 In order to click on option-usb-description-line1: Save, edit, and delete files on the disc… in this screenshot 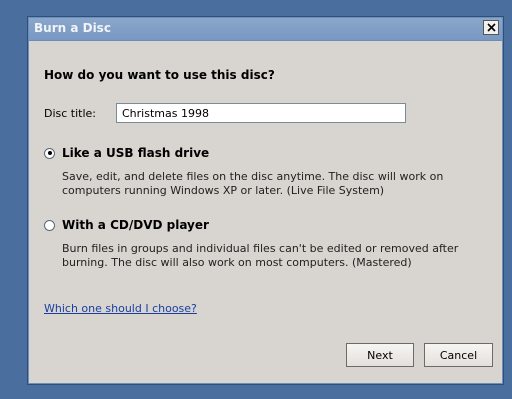, I will do `click(253, 176)`.